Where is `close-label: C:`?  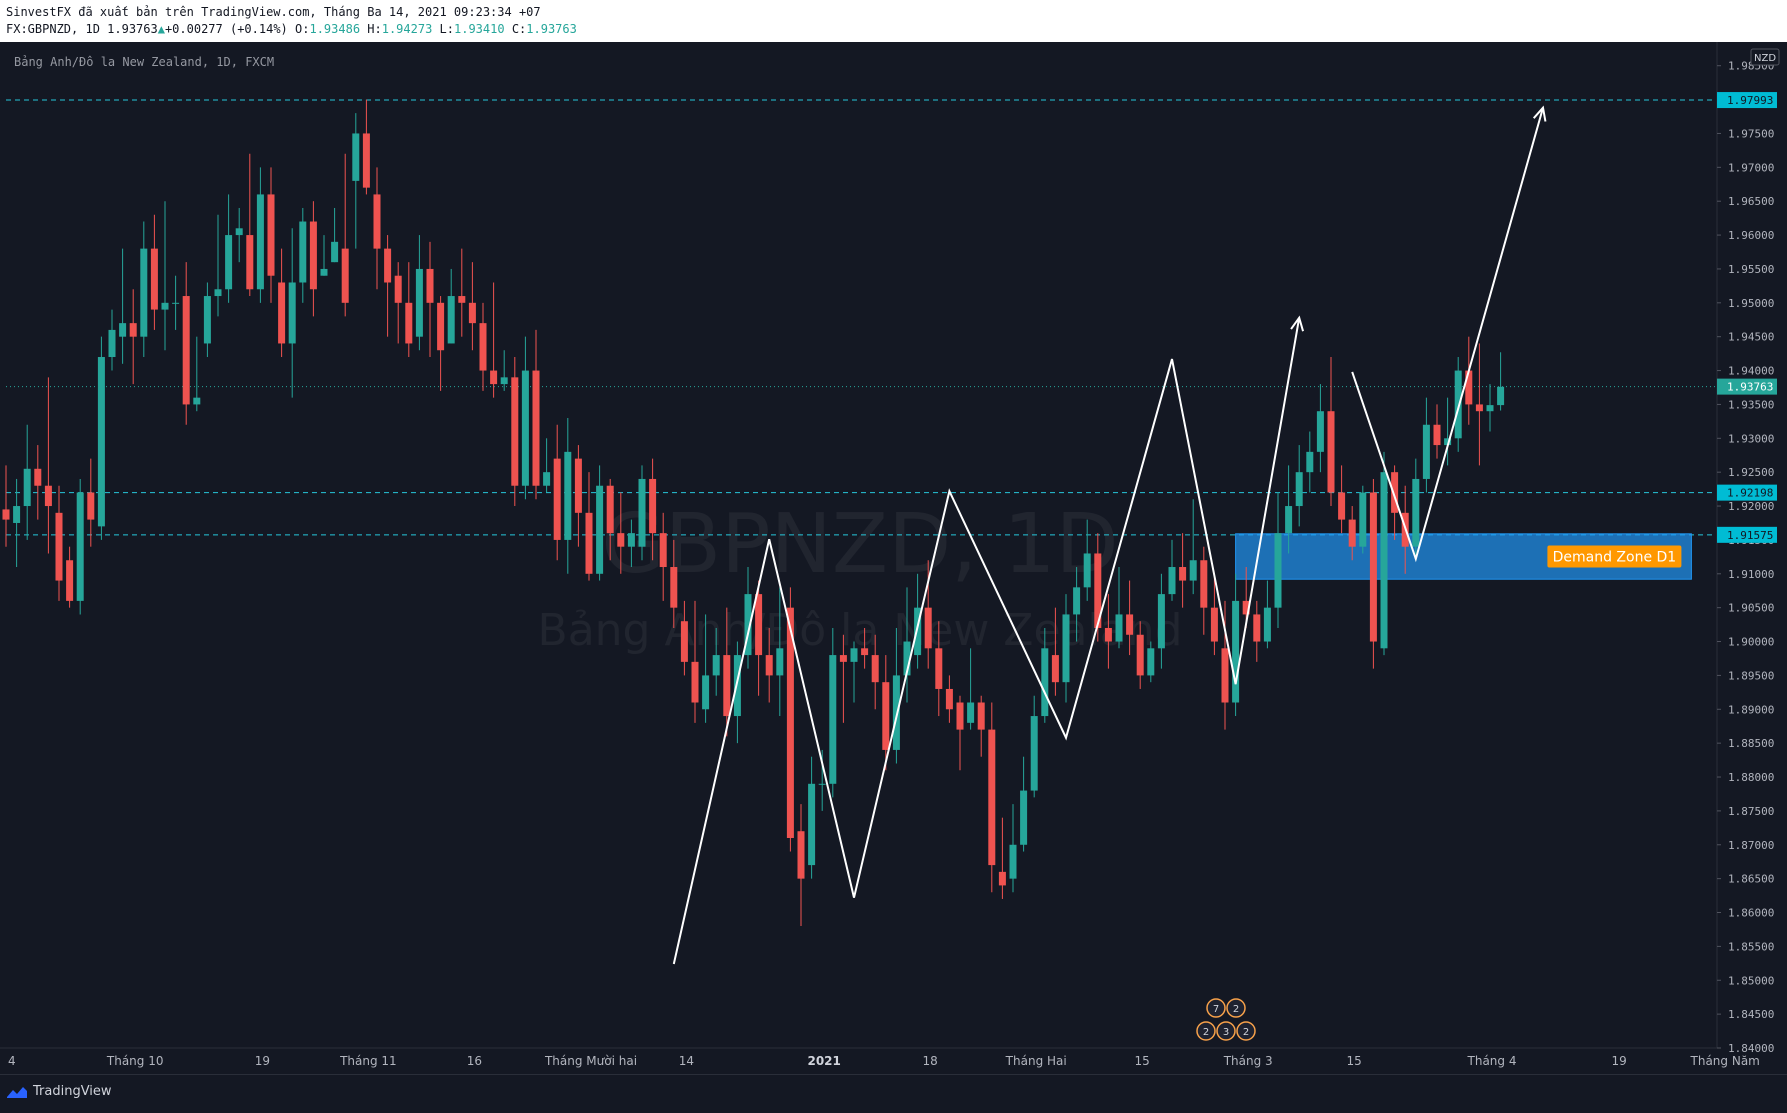 close-label: C: is located at coordinates (519, 29).